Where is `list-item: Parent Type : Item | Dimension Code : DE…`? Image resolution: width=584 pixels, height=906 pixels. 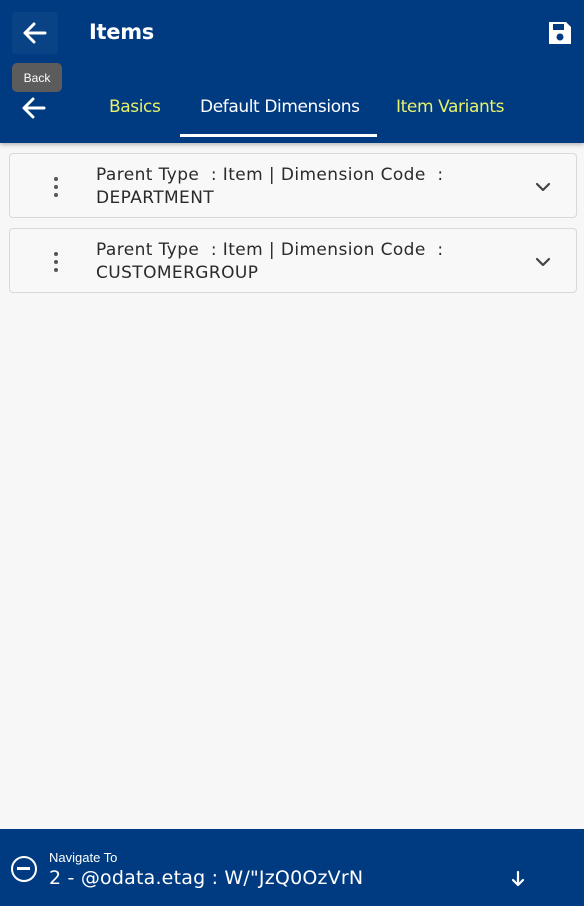 list-item: Parent Type : Item | Dimension Code : DE… is located at coordinates (293, 185).